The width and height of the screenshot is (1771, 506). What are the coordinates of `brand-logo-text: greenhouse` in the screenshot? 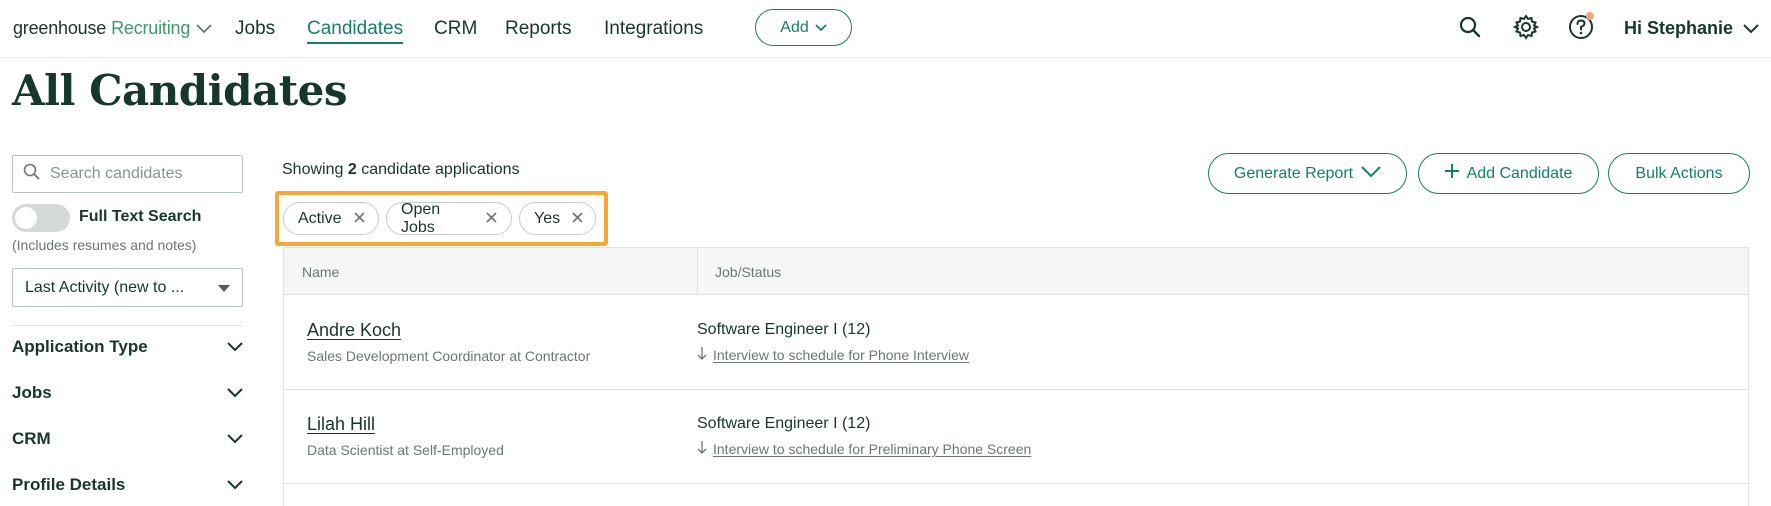 It's located at (60, 28).